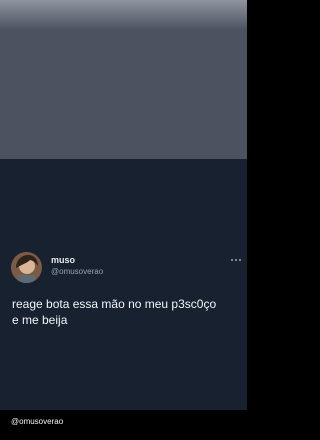 The height and width of the screenshot is (440, 320). I want to click on avatar-photo, so click(26, 267).